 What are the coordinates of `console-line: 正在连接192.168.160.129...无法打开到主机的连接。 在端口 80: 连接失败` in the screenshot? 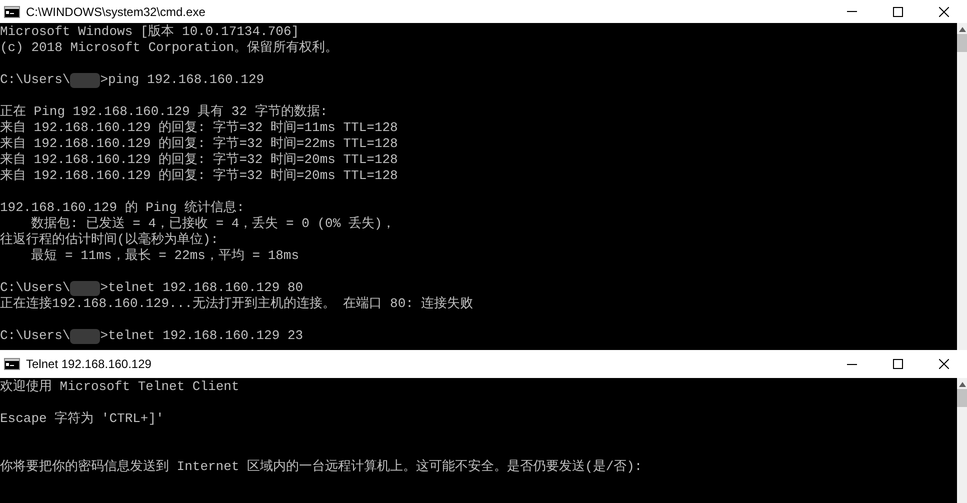 It's located at (237, 304).